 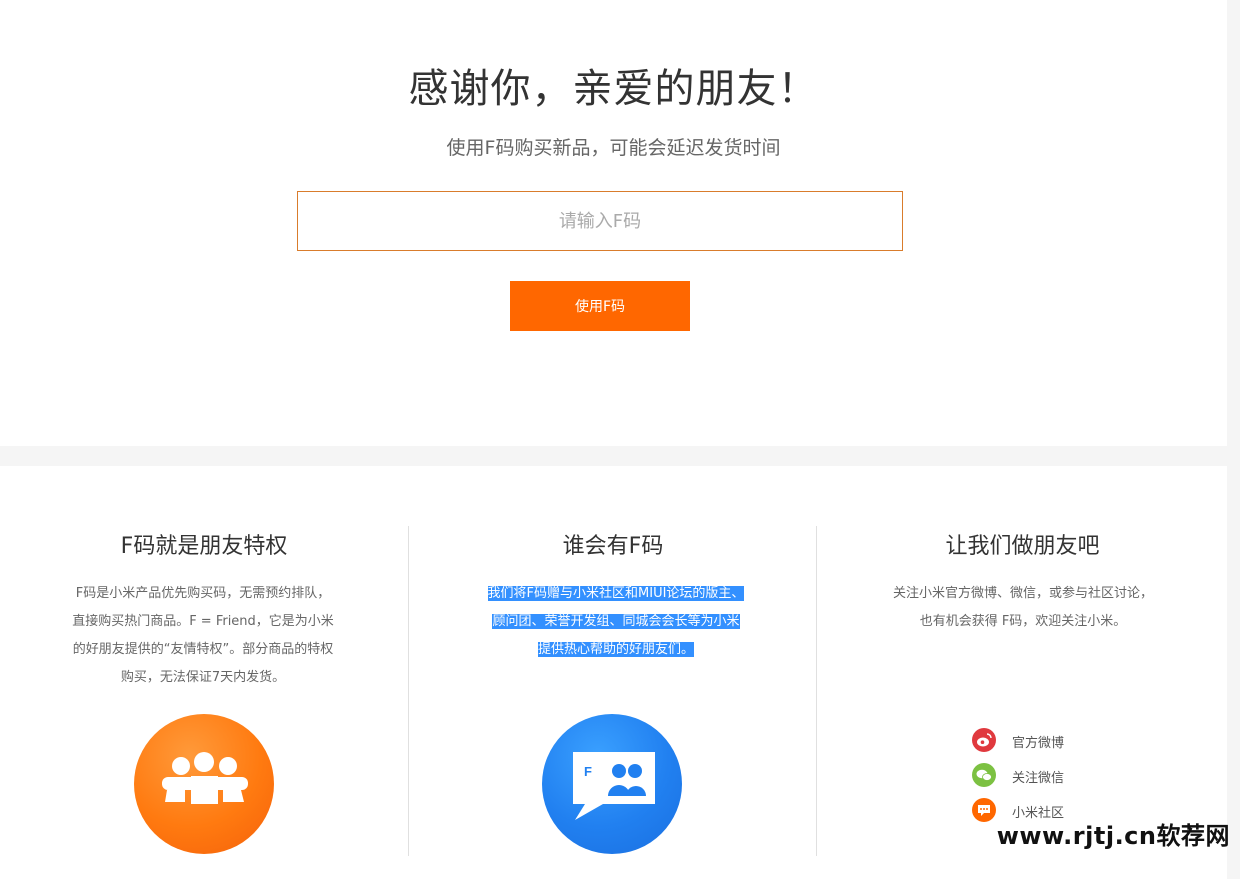 What do you see at coordinates (204, 546) in the screenshot?
I see `column-title: F码就是朋友特权` at bounding box center [204, 546].